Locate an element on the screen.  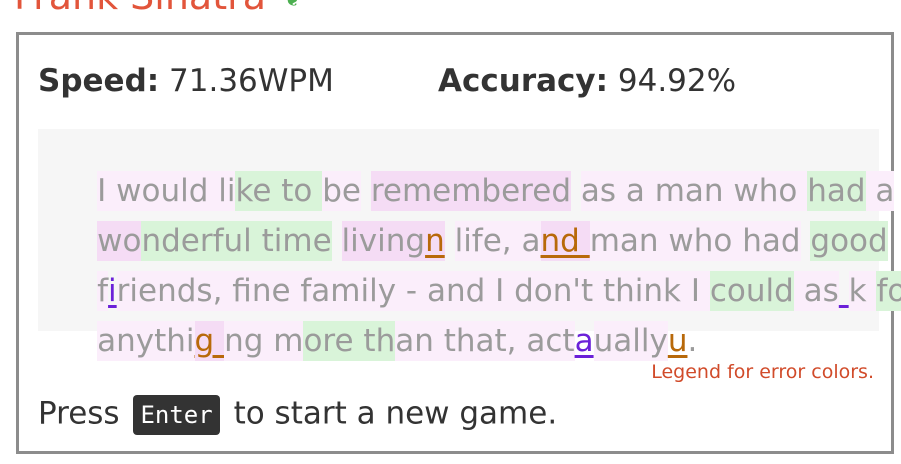
quote-author: Frank Sinatra ❦ is located at coordinates (157, 9).